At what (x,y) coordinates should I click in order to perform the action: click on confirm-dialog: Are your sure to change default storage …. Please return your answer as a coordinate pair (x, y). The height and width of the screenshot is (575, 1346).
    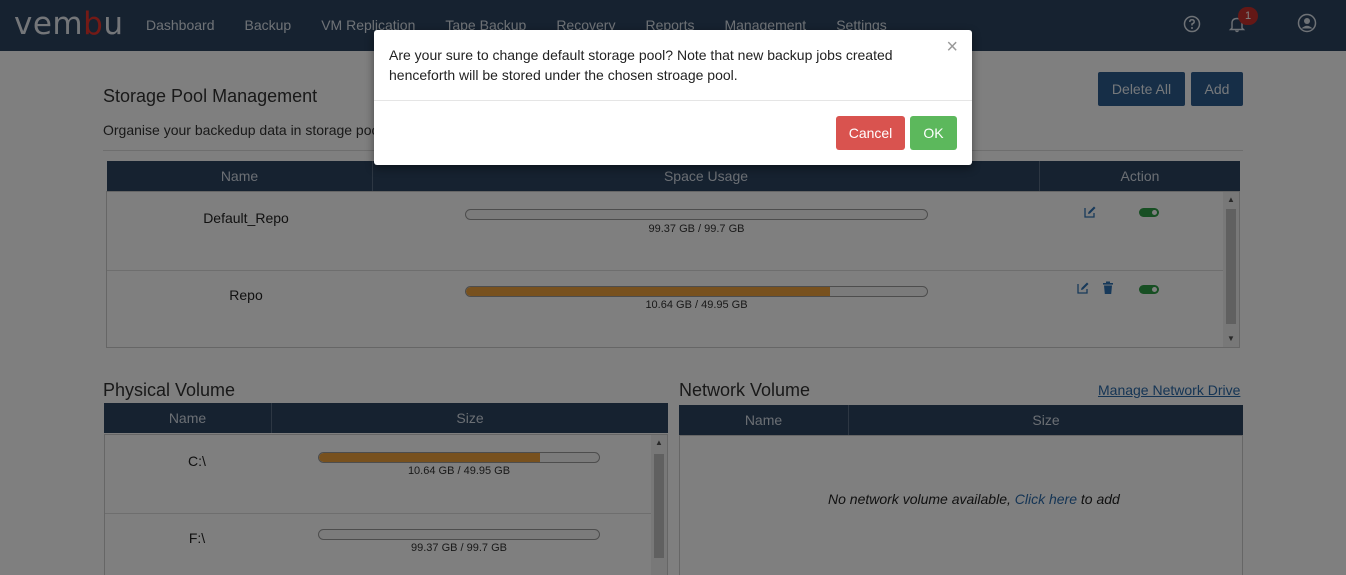
    Looking at the image, I should click on (673, 97).